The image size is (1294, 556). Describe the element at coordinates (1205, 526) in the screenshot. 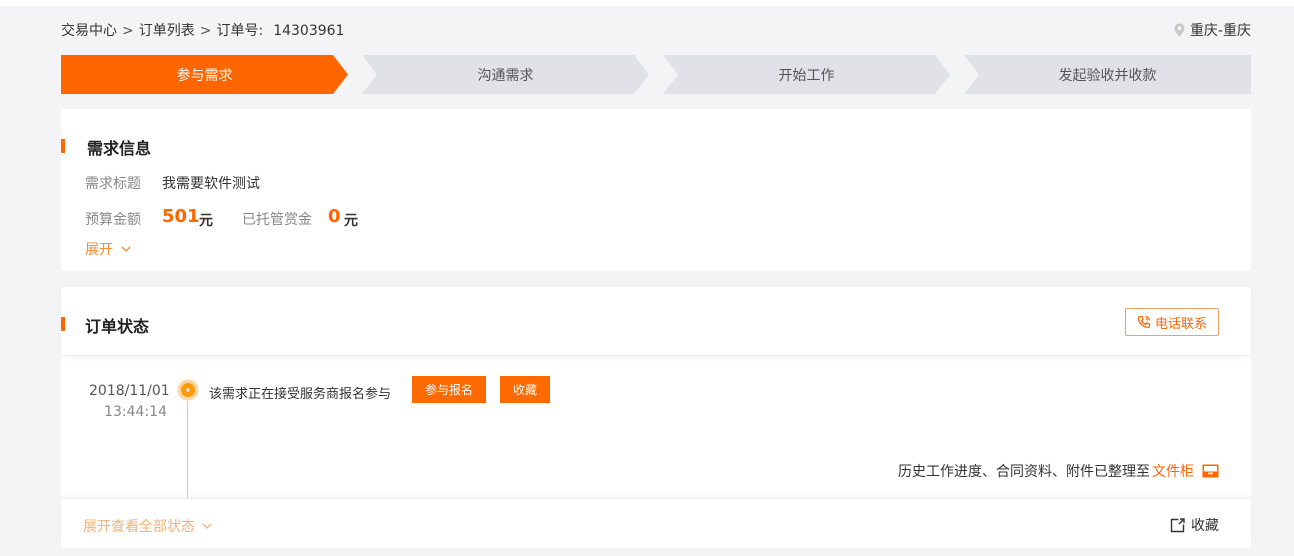

I see `collect-label: 收藏` at that location.